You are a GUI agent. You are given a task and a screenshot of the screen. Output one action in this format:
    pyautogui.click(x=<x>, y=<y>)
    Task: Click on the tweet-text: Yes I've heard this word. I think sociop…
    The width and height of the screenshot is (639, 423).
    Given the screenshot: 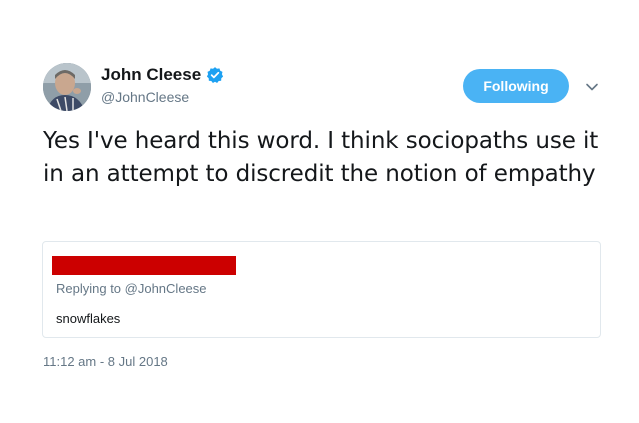 What is the action you would take?
    pyautogui.click(x=321, y=157)
    